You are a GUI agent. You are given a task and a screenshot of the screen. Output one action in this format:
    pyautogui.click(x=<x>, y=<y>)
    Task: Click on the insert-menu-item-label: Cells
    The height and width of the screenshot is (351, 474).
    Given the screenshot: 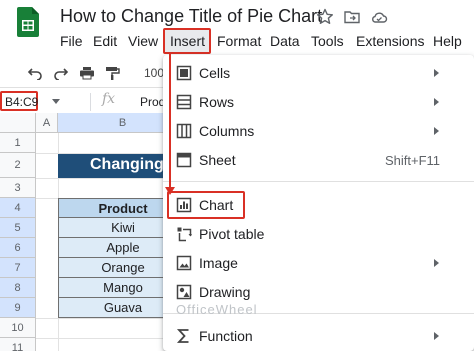 What is the action you would take?
    pyautogui.click(x=215, y=73)
    